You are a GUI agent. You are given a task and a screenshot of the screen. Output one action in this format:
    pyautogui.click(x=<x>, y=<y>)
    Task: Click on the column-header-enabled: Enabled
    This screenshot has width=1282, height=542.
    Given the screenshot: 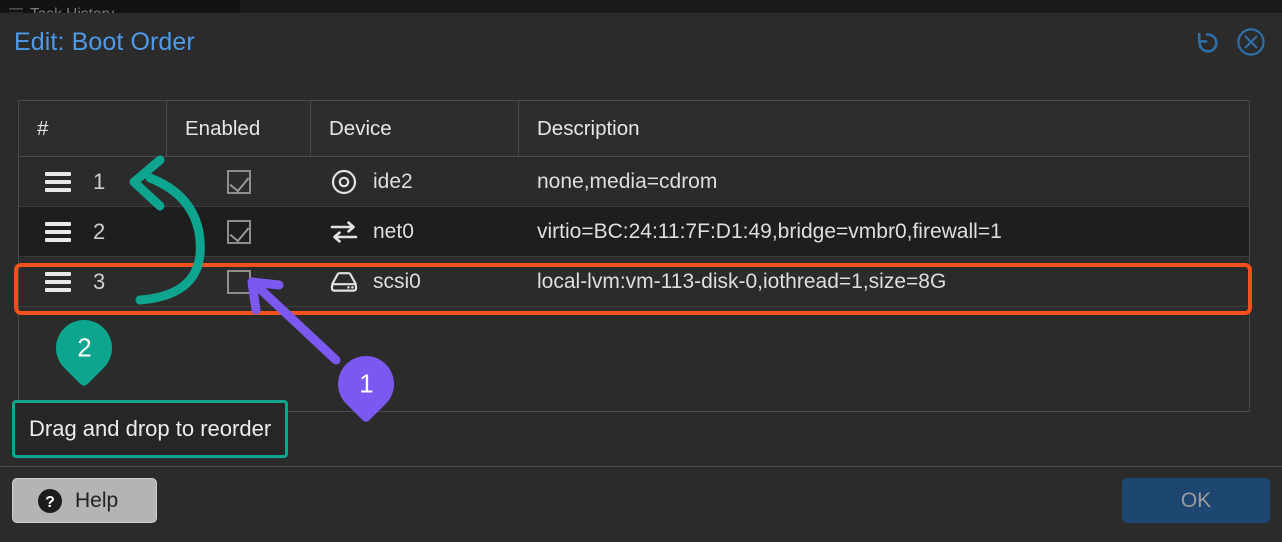 What is the action you would take?
    pyautogui.click(x=239, y=128)
    